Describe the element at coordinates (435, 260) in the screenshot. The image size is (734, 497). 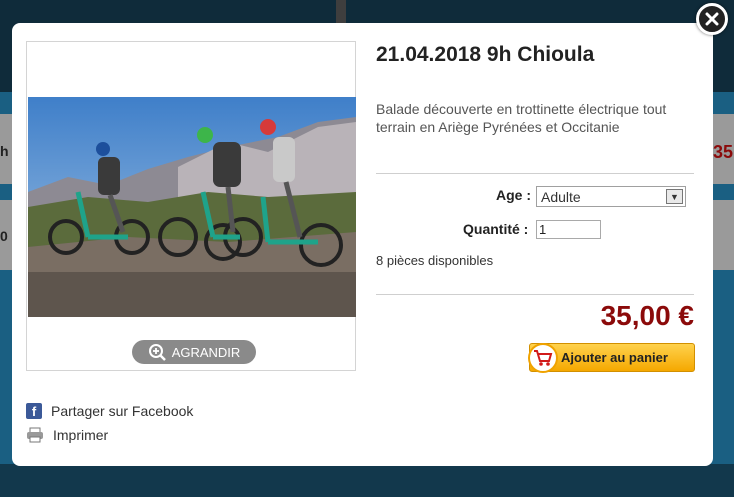
I see `availability-text: 8 pièces disponibles` at that location.